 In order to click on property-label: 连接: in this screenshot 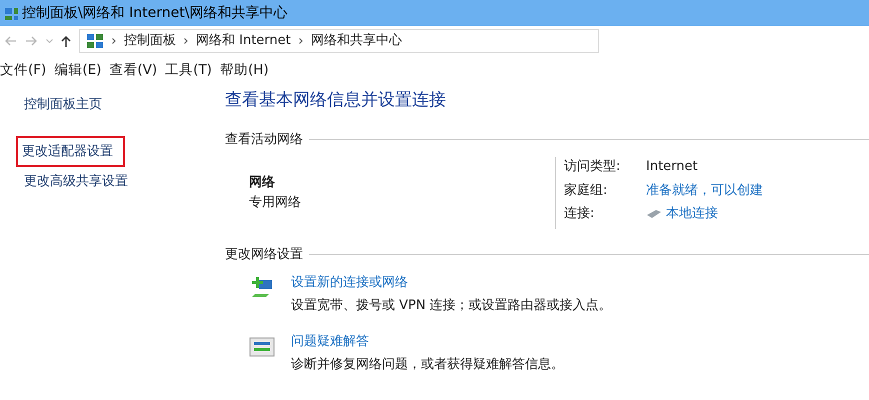, I will do `click(580, 214)`.